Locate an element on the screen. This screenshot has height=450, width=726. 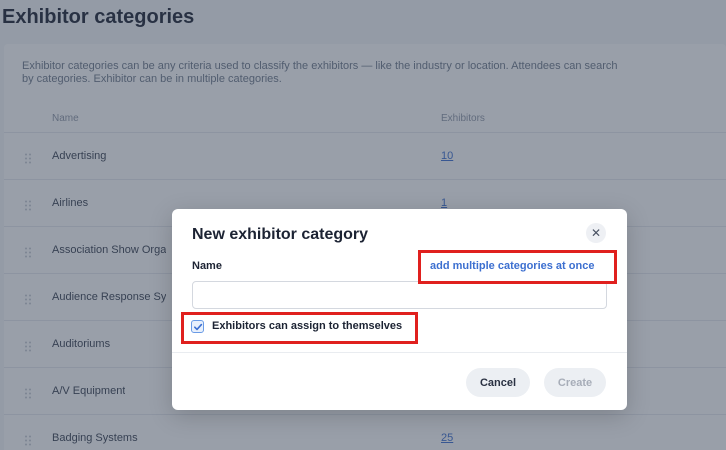
category-name-input is located at coordinates (399, 295).